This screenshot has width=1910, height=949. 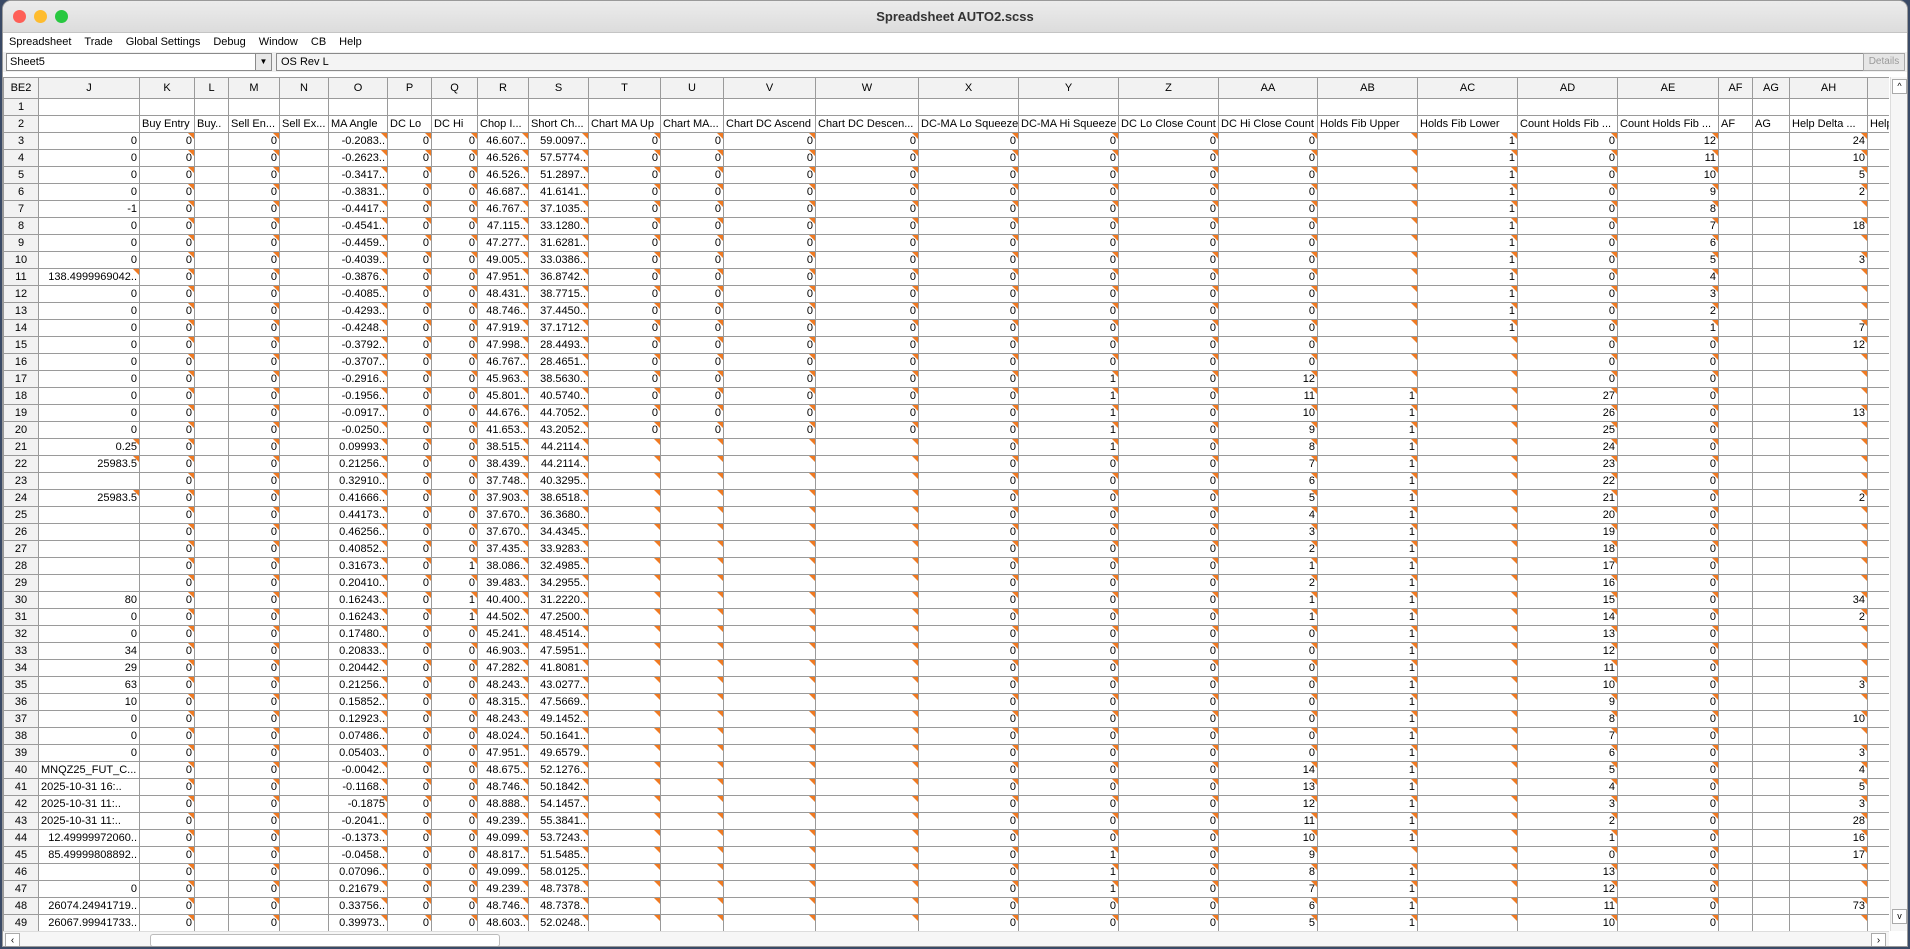 What do you see at coordinates (1070, 62) in the screenshot?
I see `formula-input: OS Rev L` at bounding box center [1070, 62].